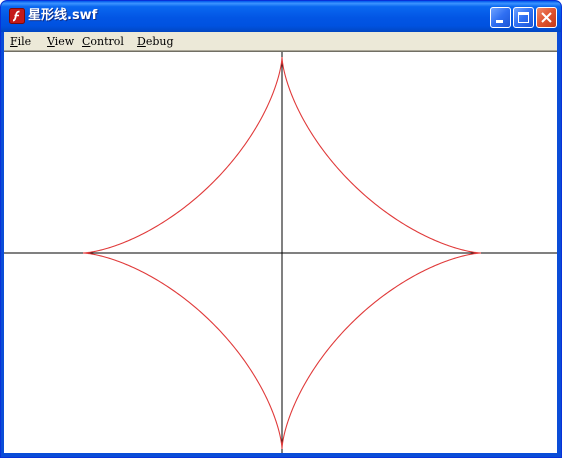 The height and width of the screenshot is (458, 562). I want to click on menu-control-label: ontrol, so click(107, 41).